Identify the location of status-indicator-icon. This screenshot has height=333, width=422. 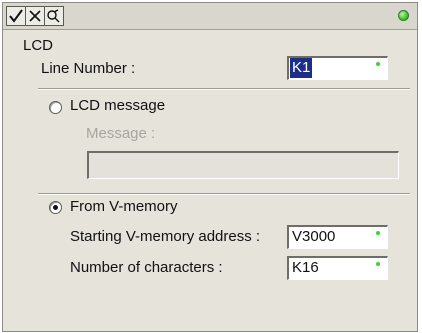
(403, 15).